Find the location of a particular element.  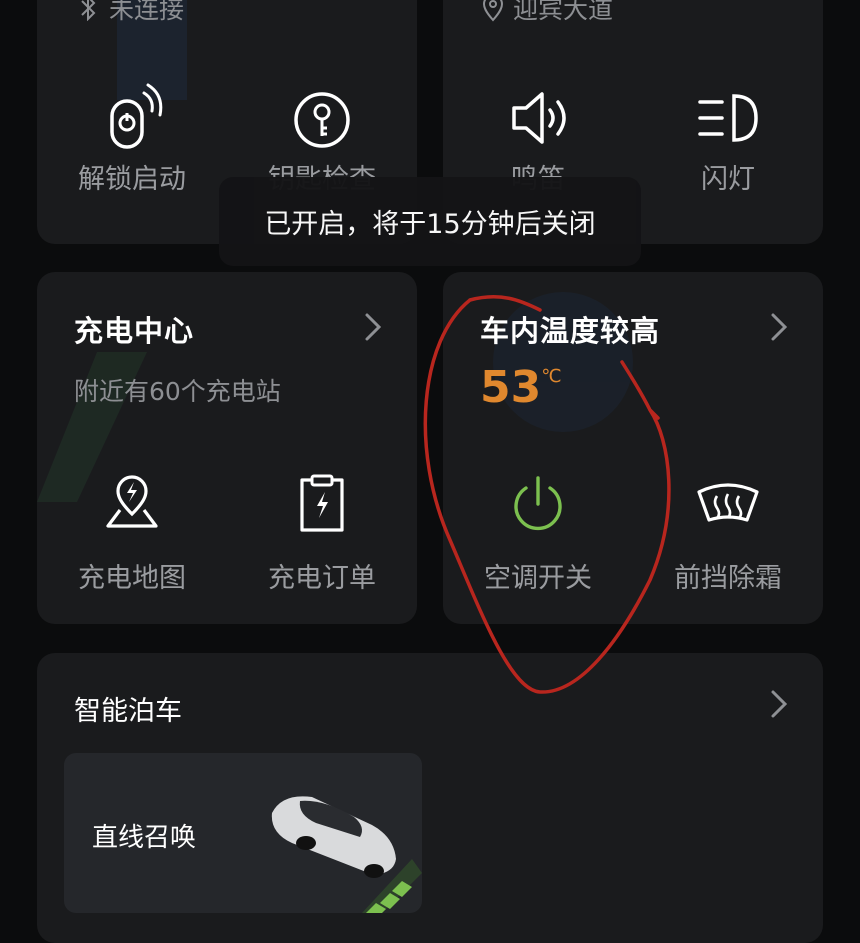

vehicle-location: 迎宾大道 is located at coordinates (563, 12).